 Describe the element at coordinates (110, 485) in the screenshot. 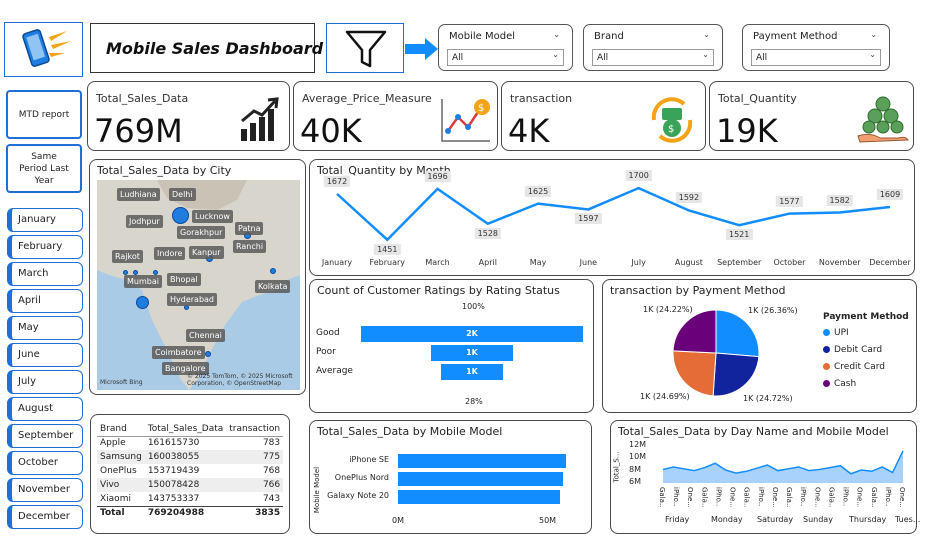

I see `table-cell: Vivo` at that location.